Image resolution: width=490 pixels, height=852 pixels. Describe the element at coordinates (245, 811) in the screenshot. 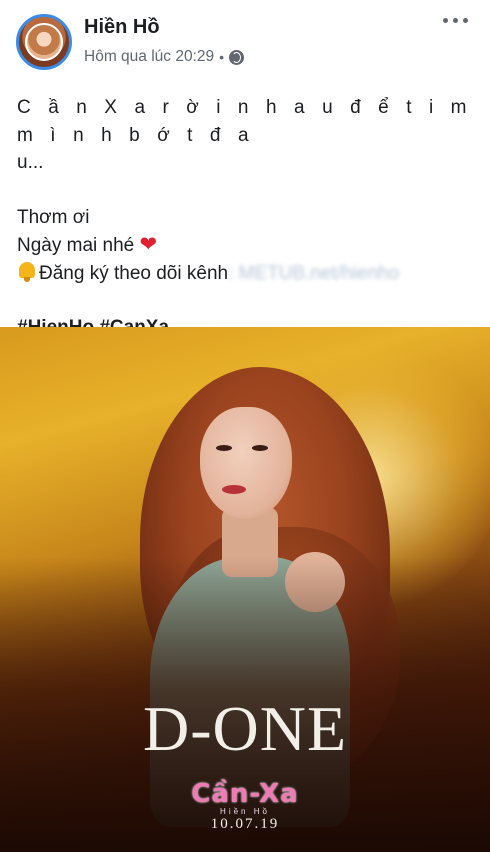

I see `song-logo-artist: Hiền Hồ` at that location.